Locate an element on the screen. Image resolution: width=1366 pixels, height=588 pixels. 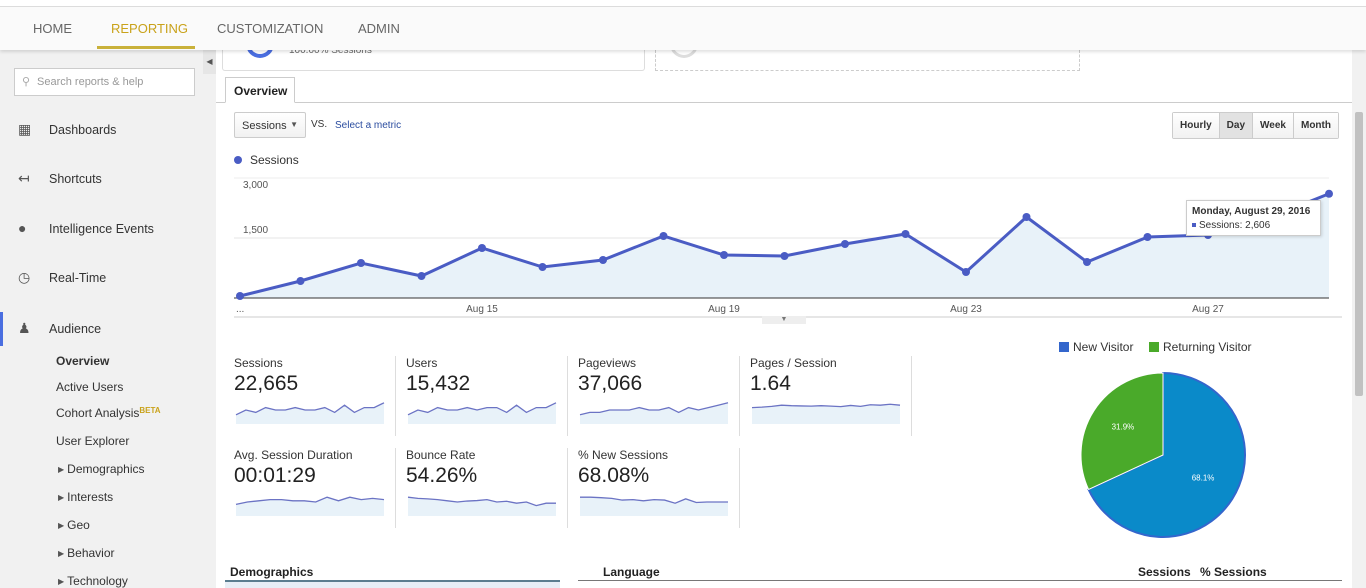
interests-link: ▶ Interests is located at coordinates (85, 497).